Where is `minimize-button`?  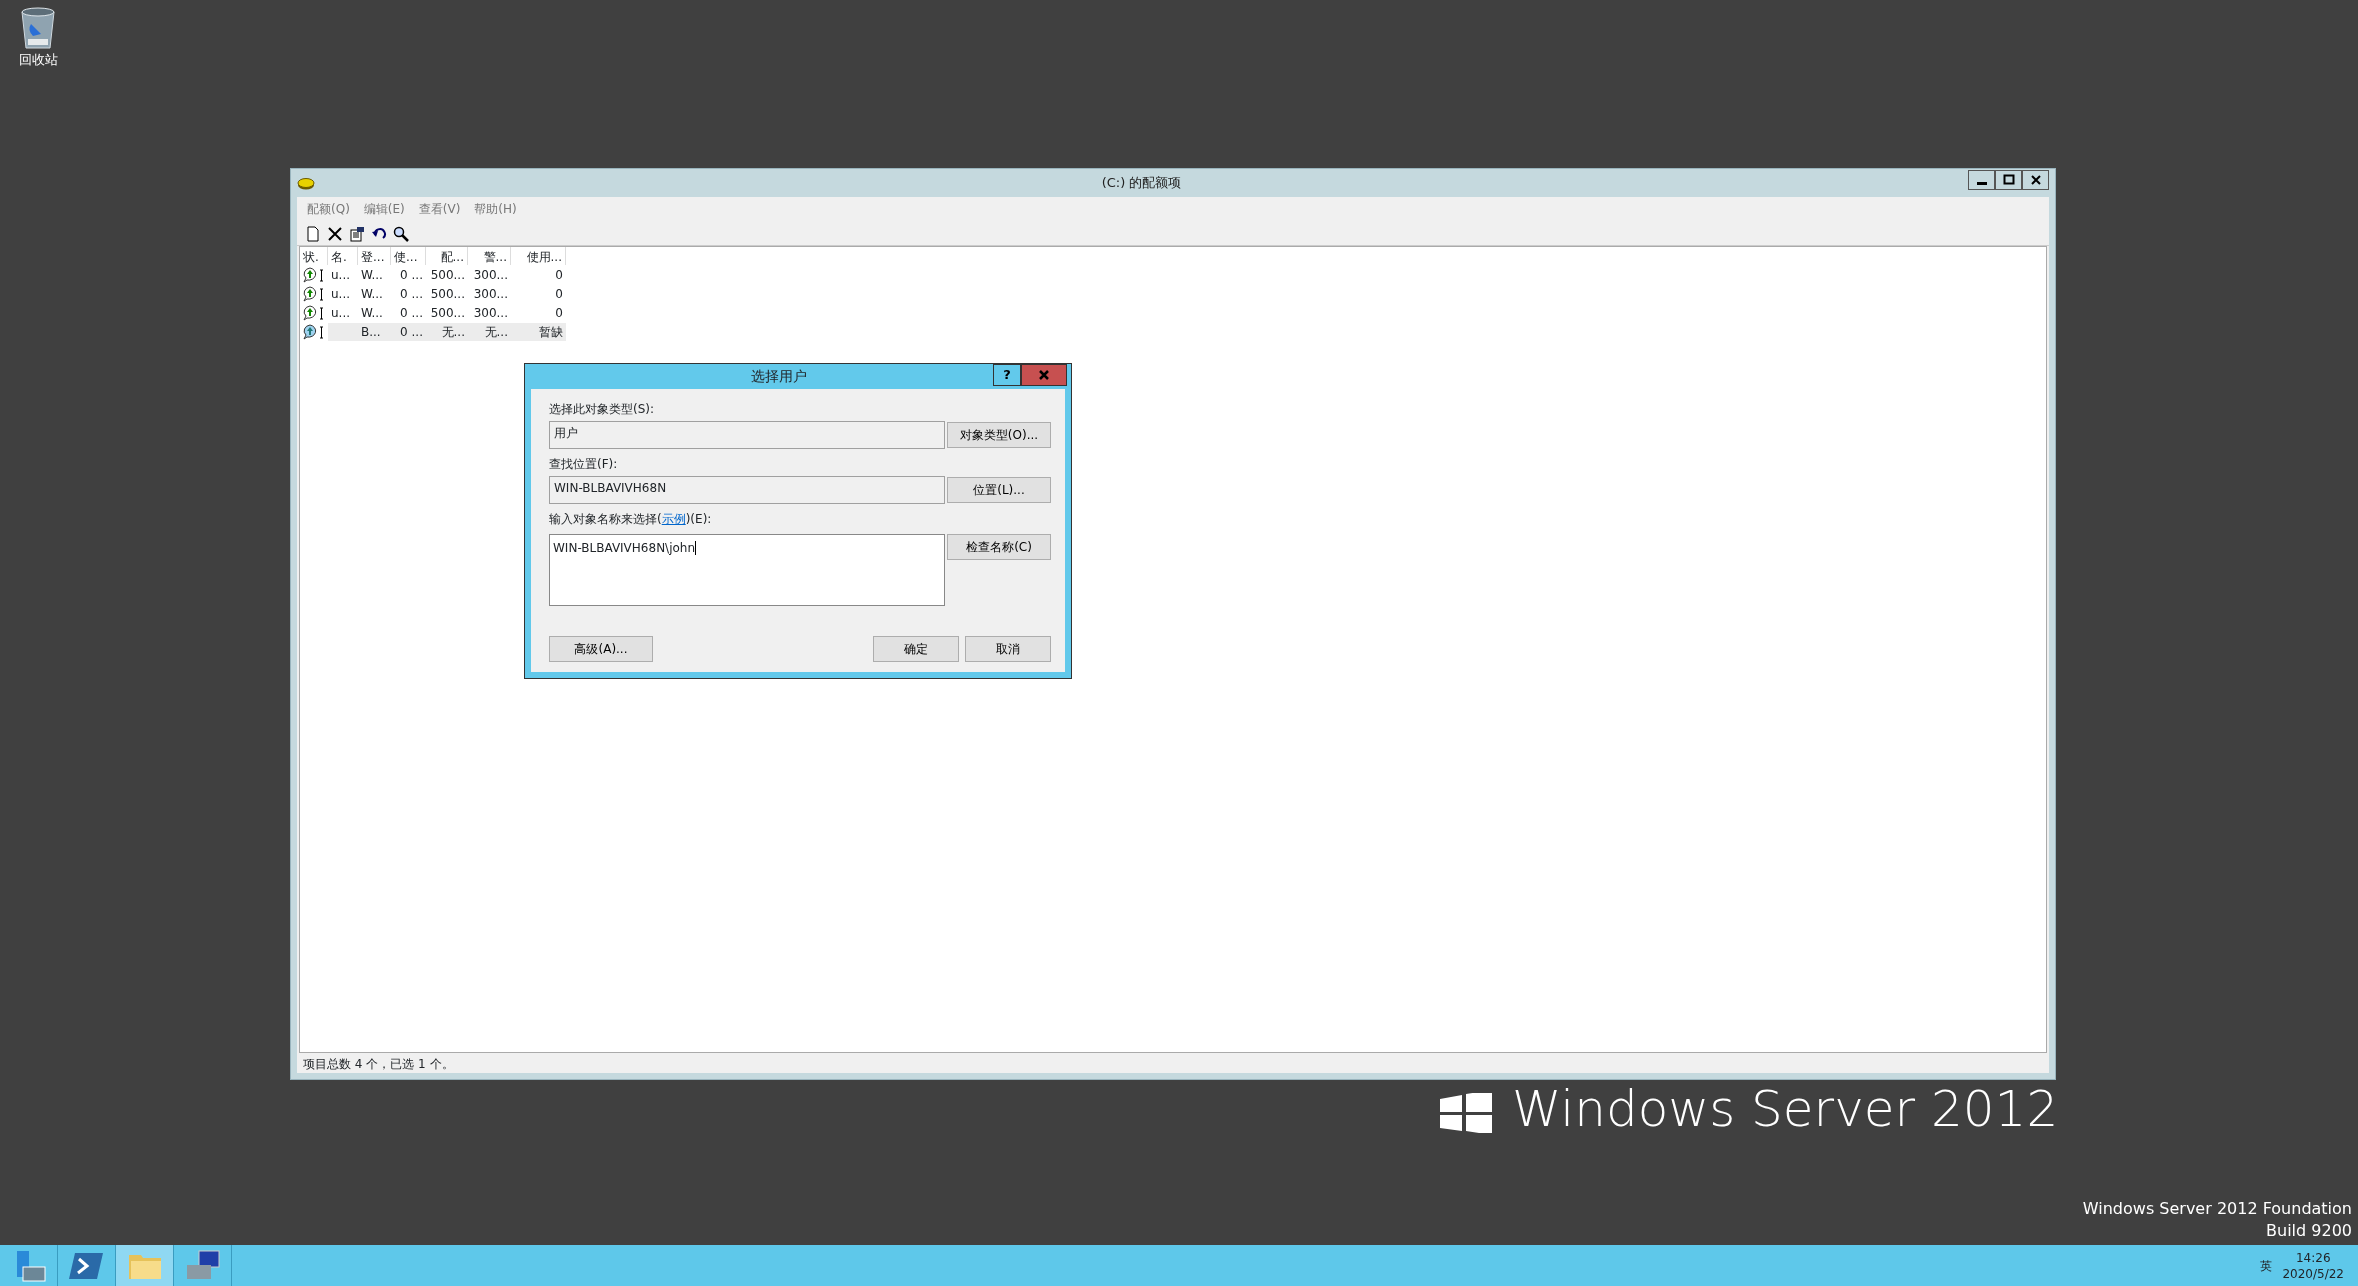
minimize-button is located at coordinates (1981, 180).